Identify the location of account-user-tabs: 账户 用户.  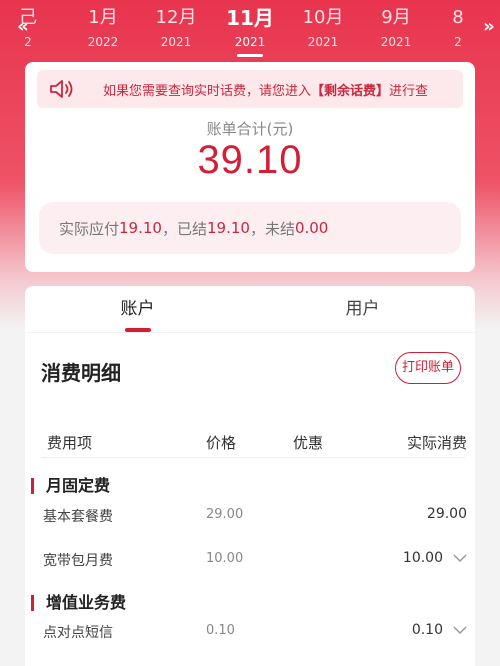
(250, 309).